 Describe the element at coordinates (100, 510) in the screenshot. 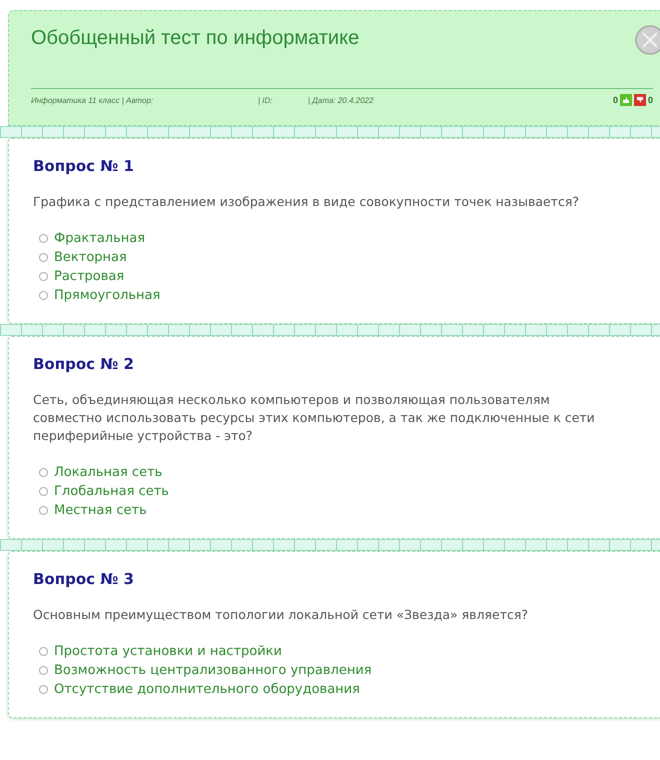

I see `answer-option: Местная сеть` at that location.